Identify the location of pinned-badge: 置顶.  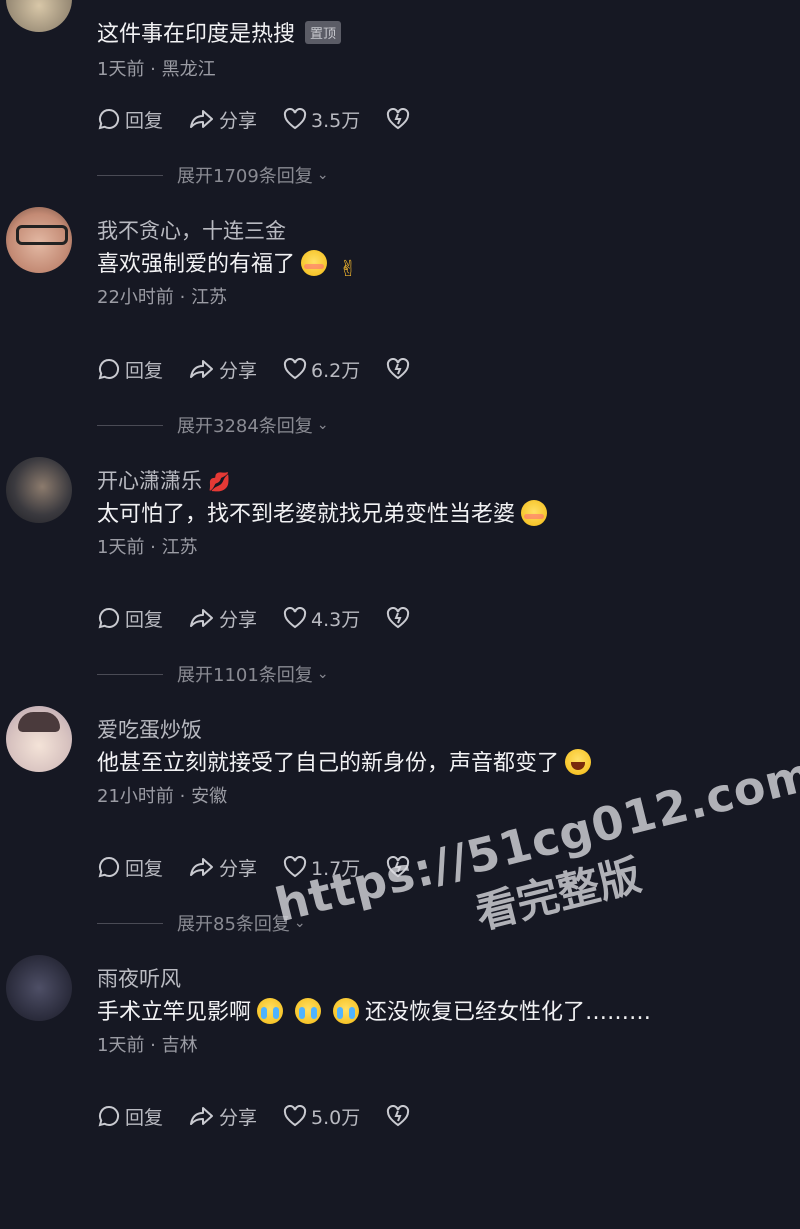
(323, 32).